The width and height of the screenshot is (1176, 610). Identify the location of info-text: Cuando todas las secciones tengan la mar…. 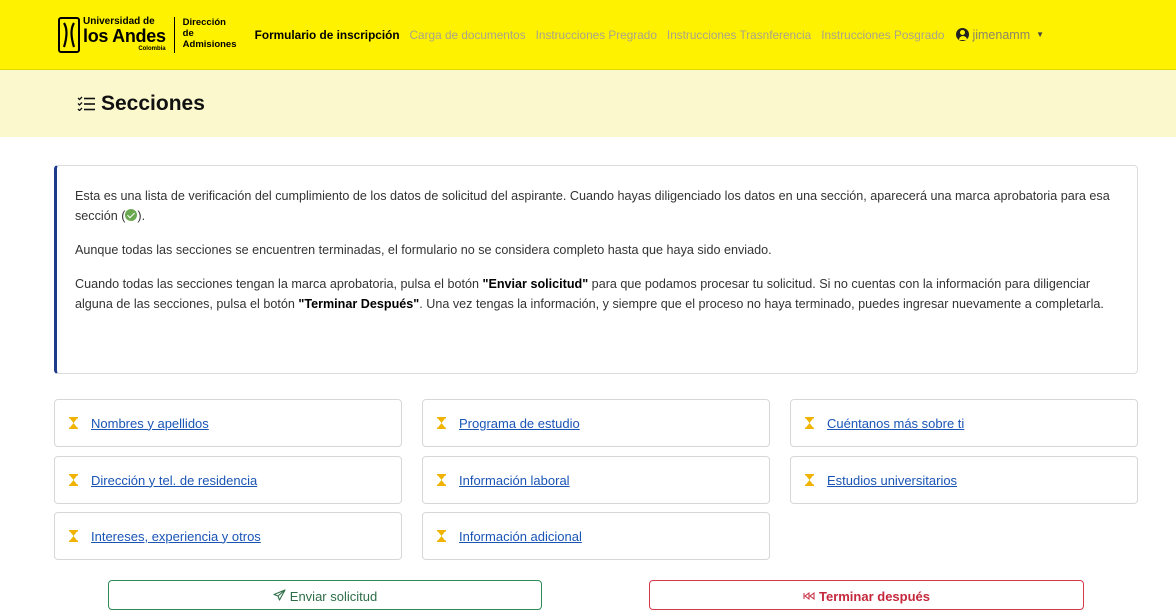
(279, 284).